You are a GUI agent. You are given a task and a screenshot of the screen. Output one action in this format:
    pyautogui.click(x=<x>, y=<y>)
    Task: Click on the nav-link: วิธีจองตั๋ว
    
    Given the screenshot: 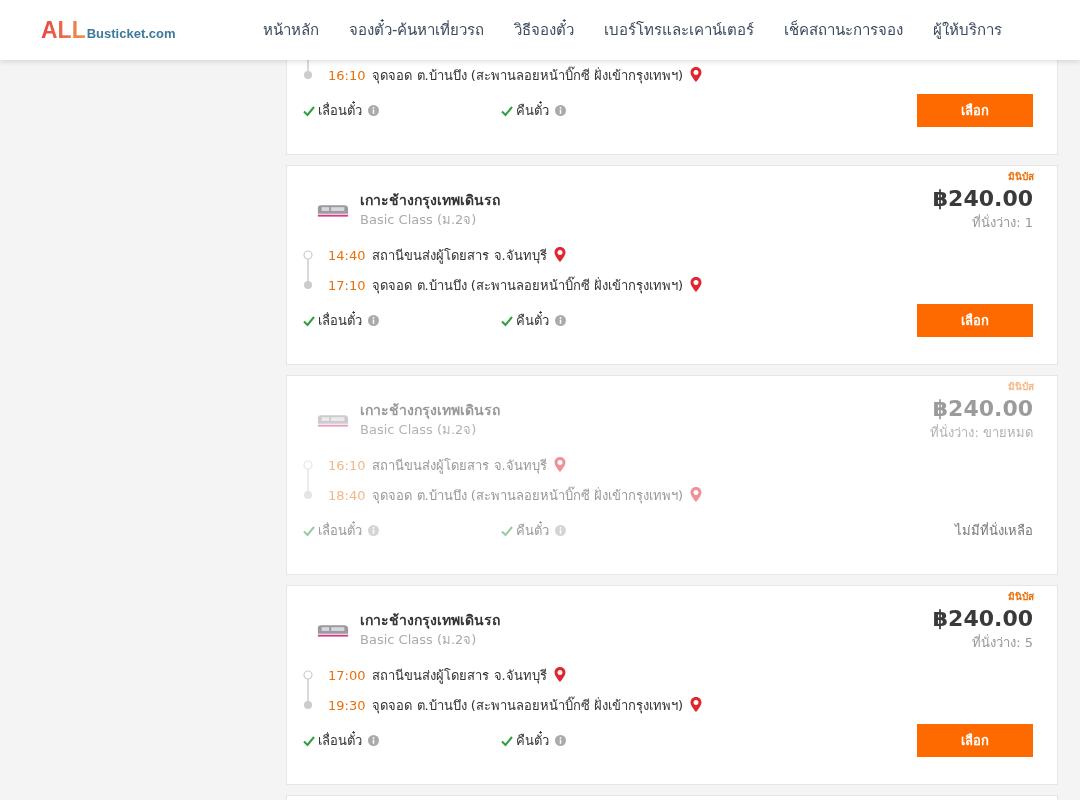 What is the action you would take?
    pyautogui.click(x=544, y=30)
    